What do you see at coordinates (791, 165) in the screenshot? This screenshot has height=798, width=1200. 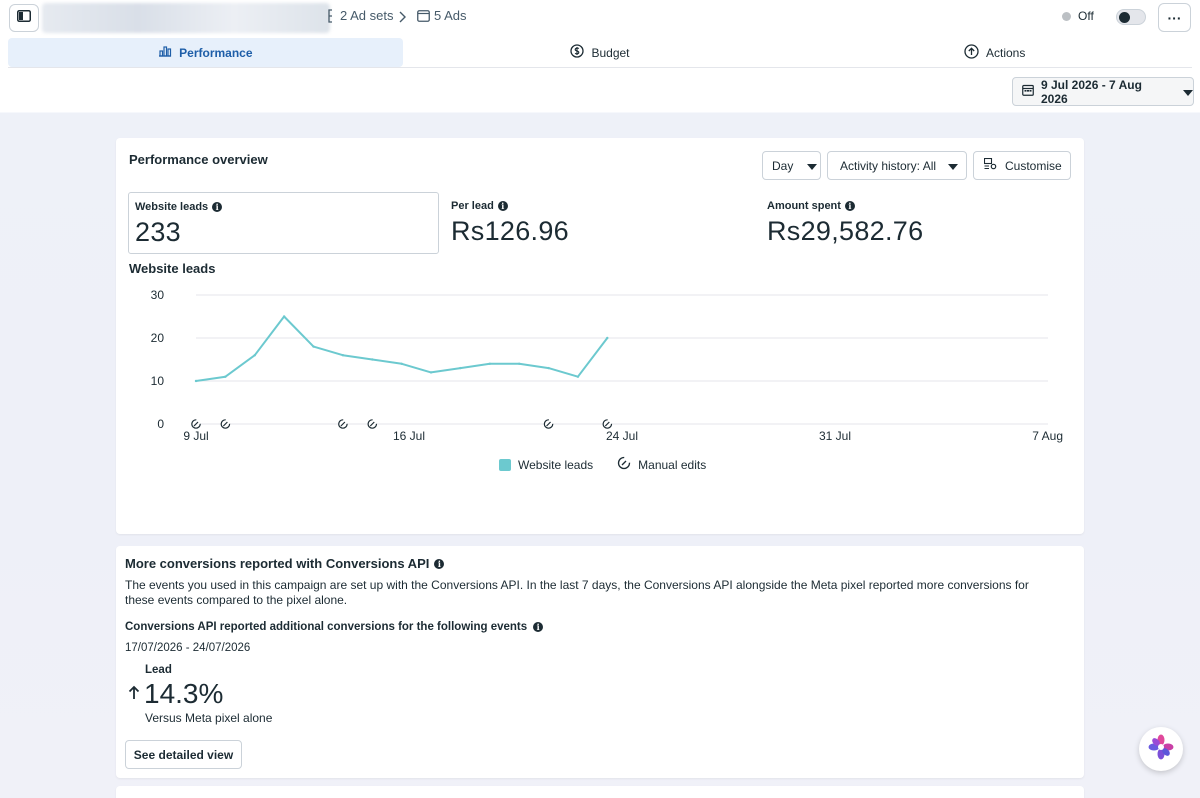 I see `day-dropdown: Day` at bounding box center [791, 165].